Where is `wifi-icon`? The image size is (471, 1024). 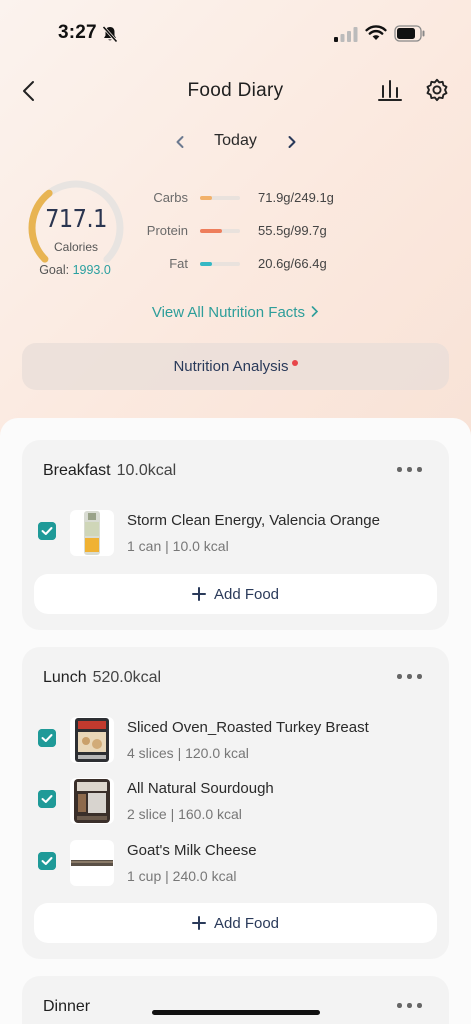 wifi-icon is located at coordinates (376, 32).